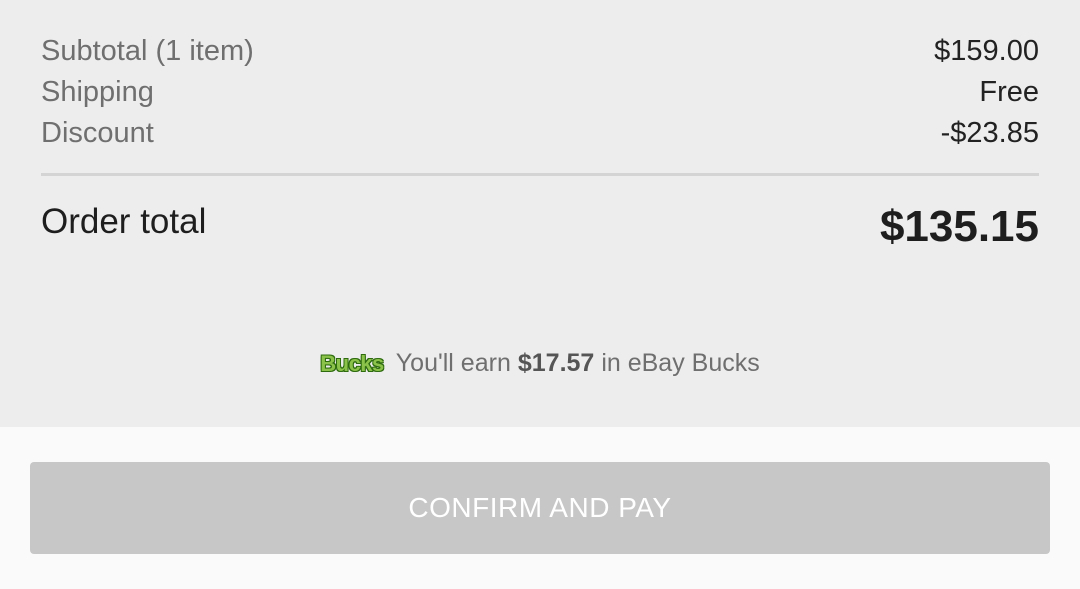 The image size is (1080, 589). I want to click on subtotal-value: $159.00, so click(986, 51).